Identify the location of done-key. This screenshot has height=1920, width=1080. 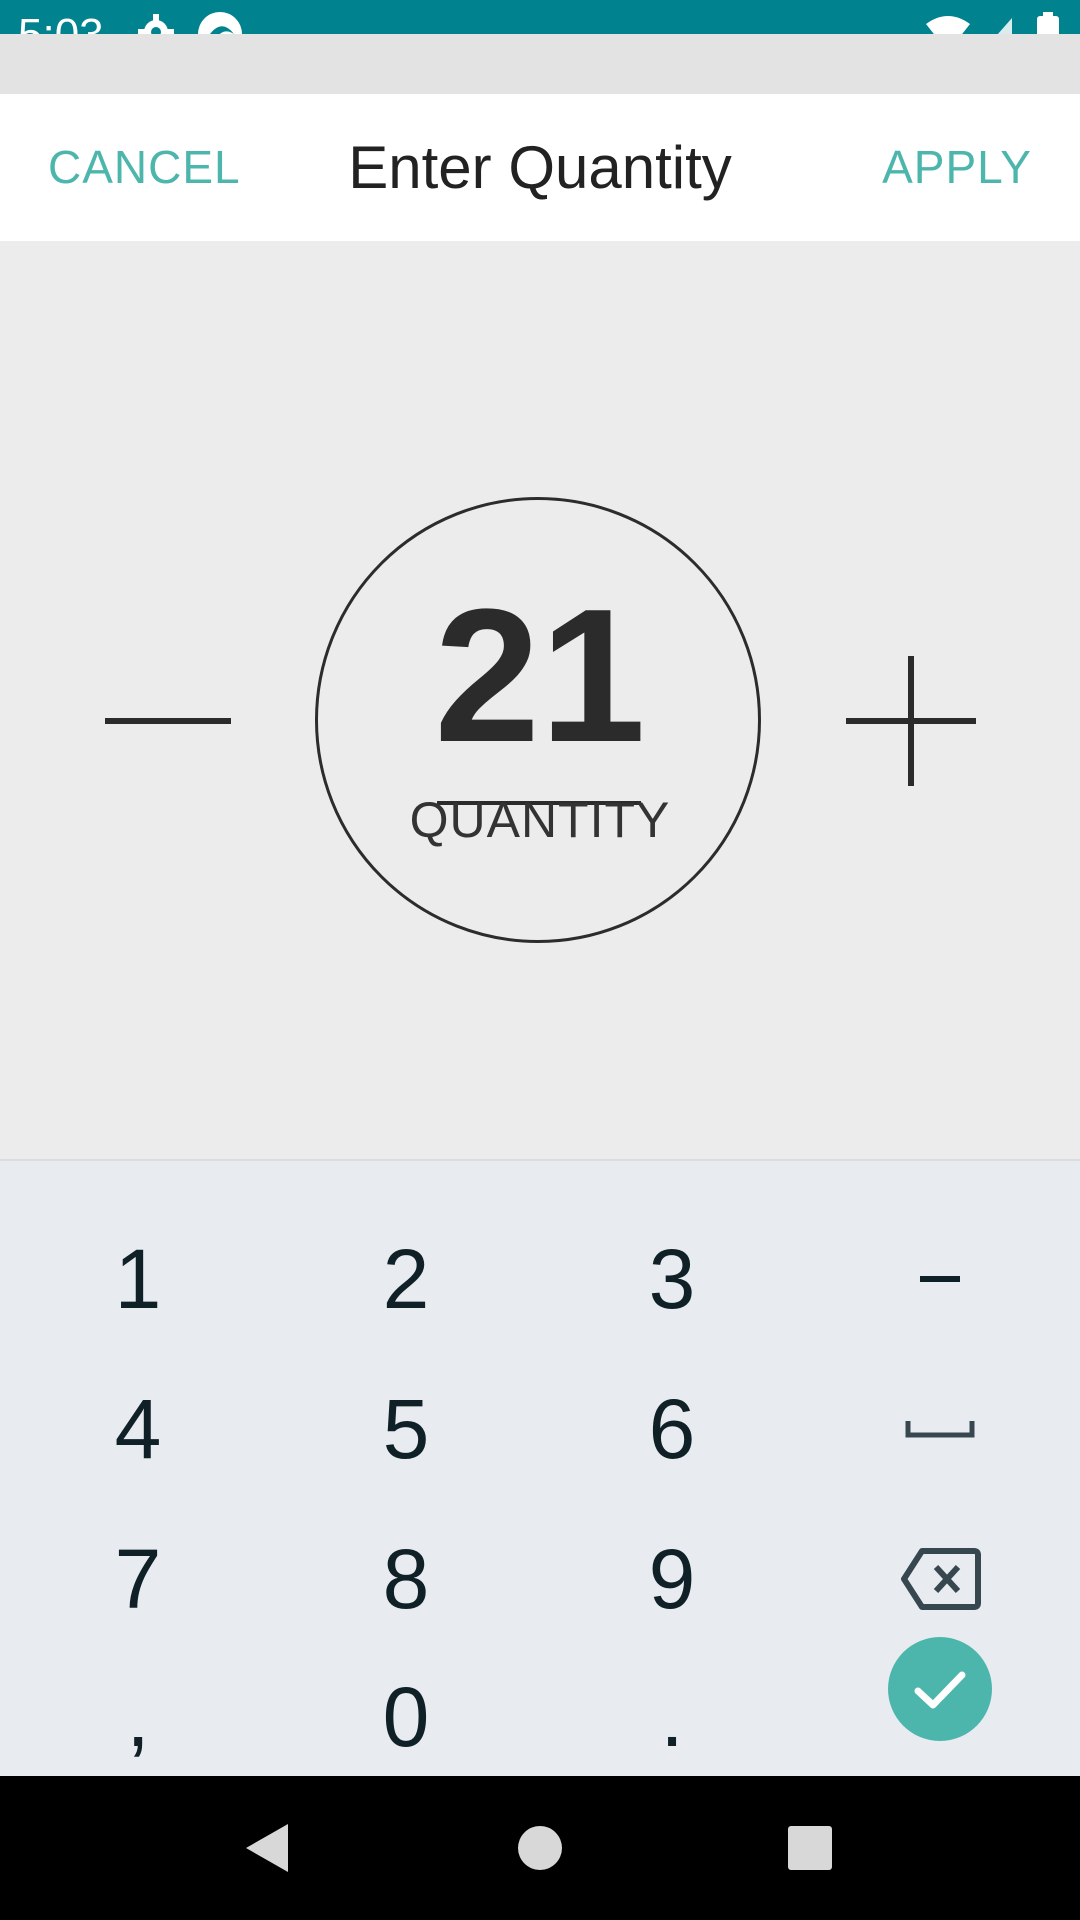
(940, 1689).